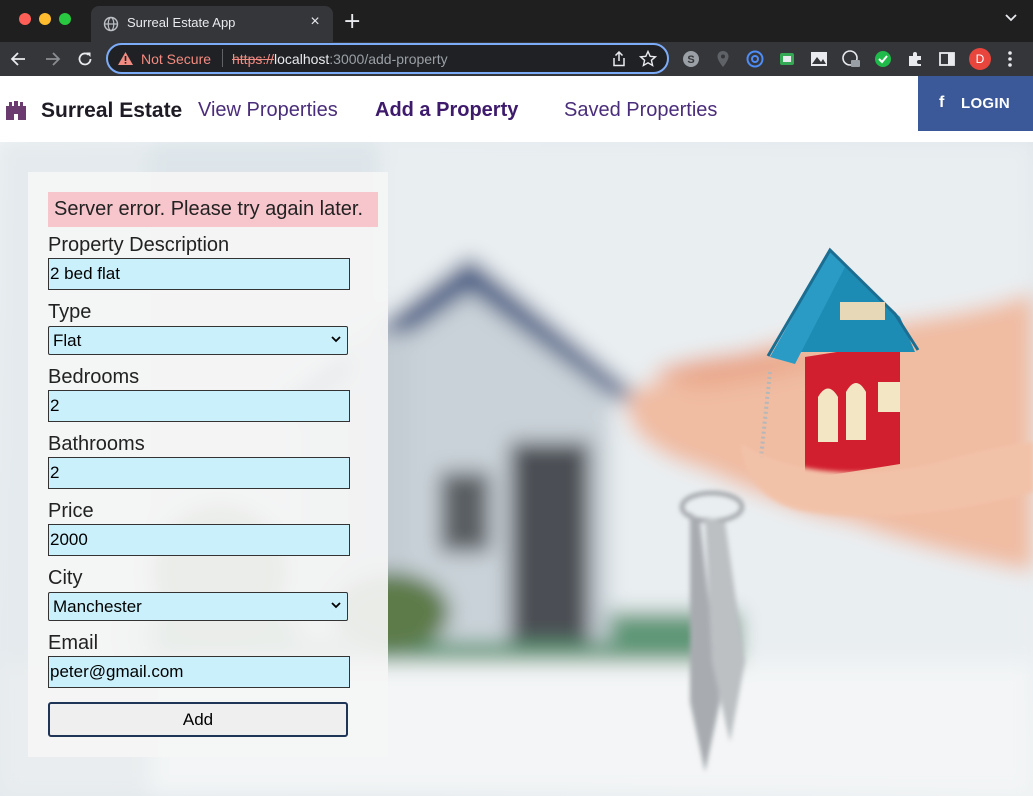 The width and height of the screenshot is (1033, 796). What do you see at coordinates (199, 473) in the screenshot?
I see `bathrooms-input: 2` at bounding box center [199, 473].